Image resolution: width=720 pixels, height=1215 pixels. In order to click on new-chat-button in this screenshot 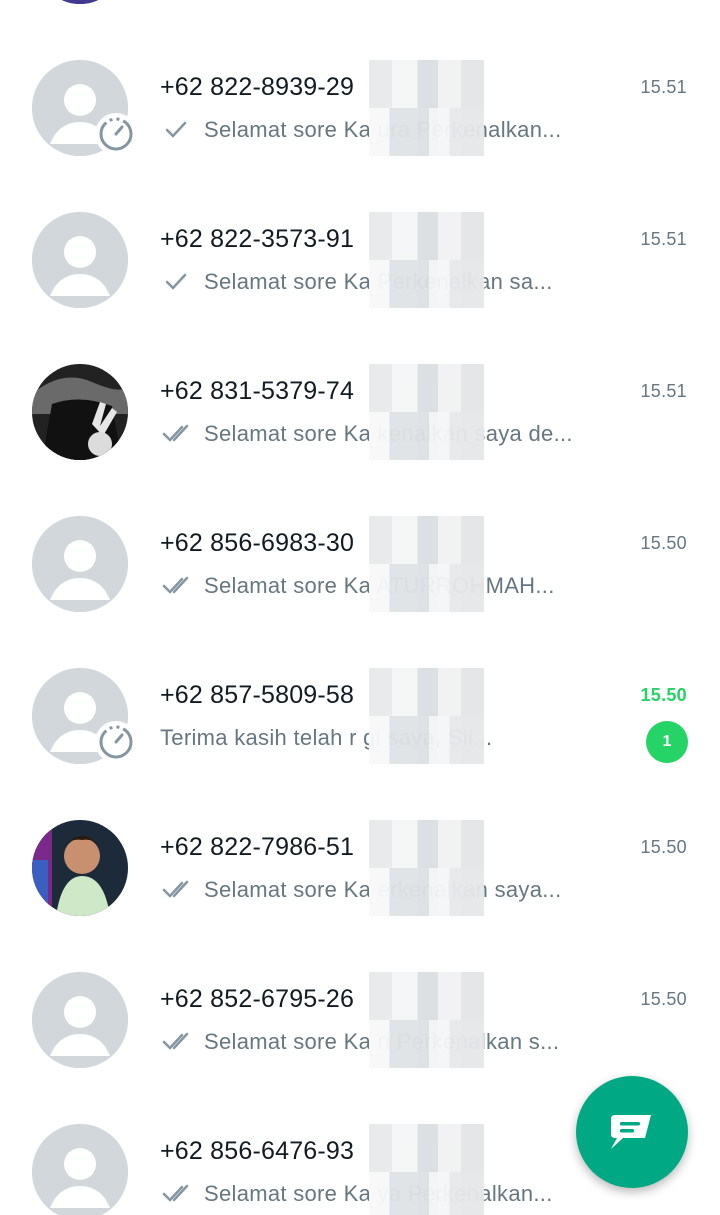, I will do `click(632, 1132)`.